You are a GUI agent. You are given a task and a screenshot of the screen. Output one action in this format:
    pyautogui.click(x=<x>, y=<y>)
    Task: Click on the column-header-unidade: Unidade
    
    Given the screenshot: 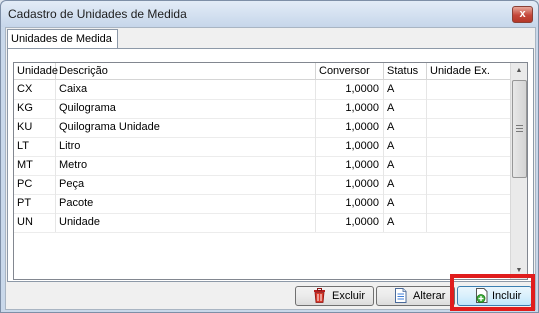 What is the action you would take?
    pyautogui.click(x=36, y=71)
    